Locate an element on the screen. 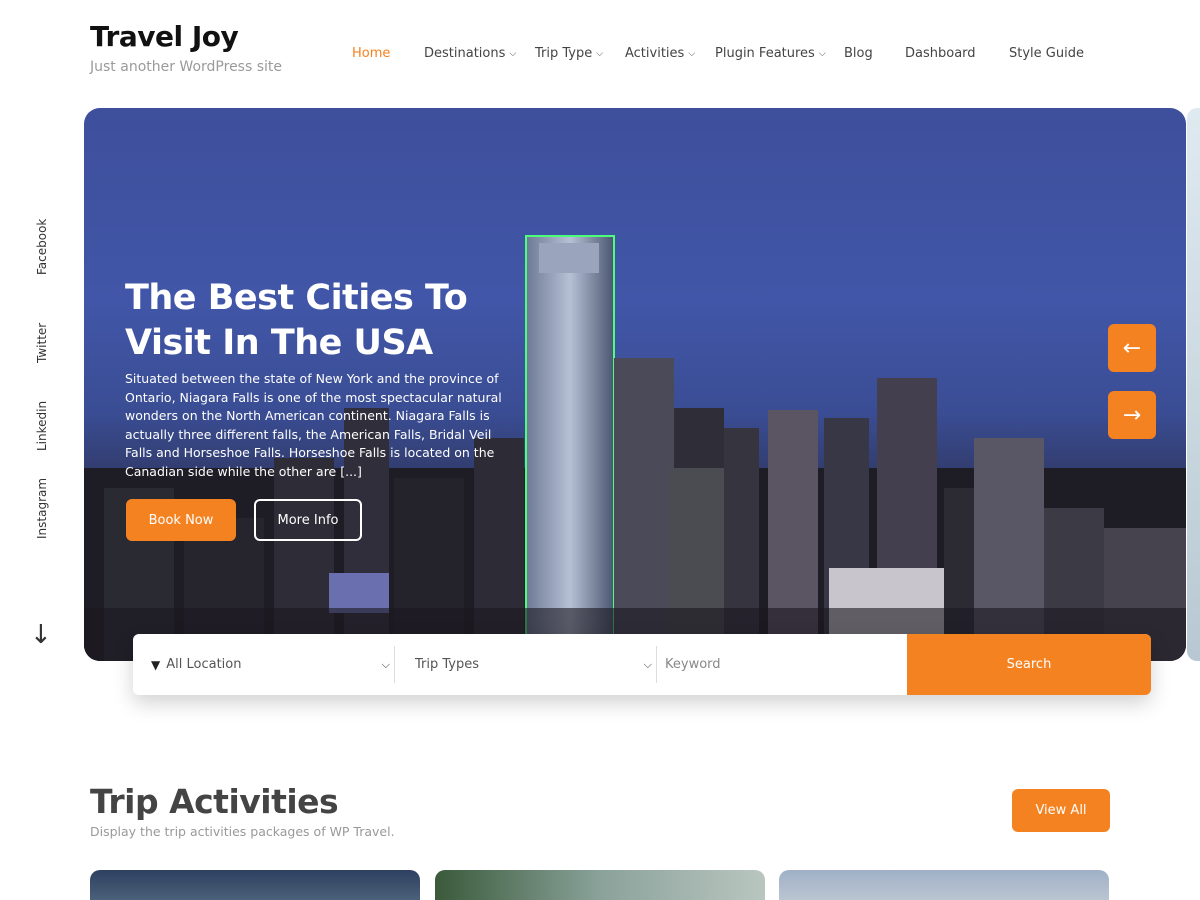 Image resolution: width=1200 pixels, height=900 pixels. map-pin-icon: ▼ is located at coordinates (156, 664).